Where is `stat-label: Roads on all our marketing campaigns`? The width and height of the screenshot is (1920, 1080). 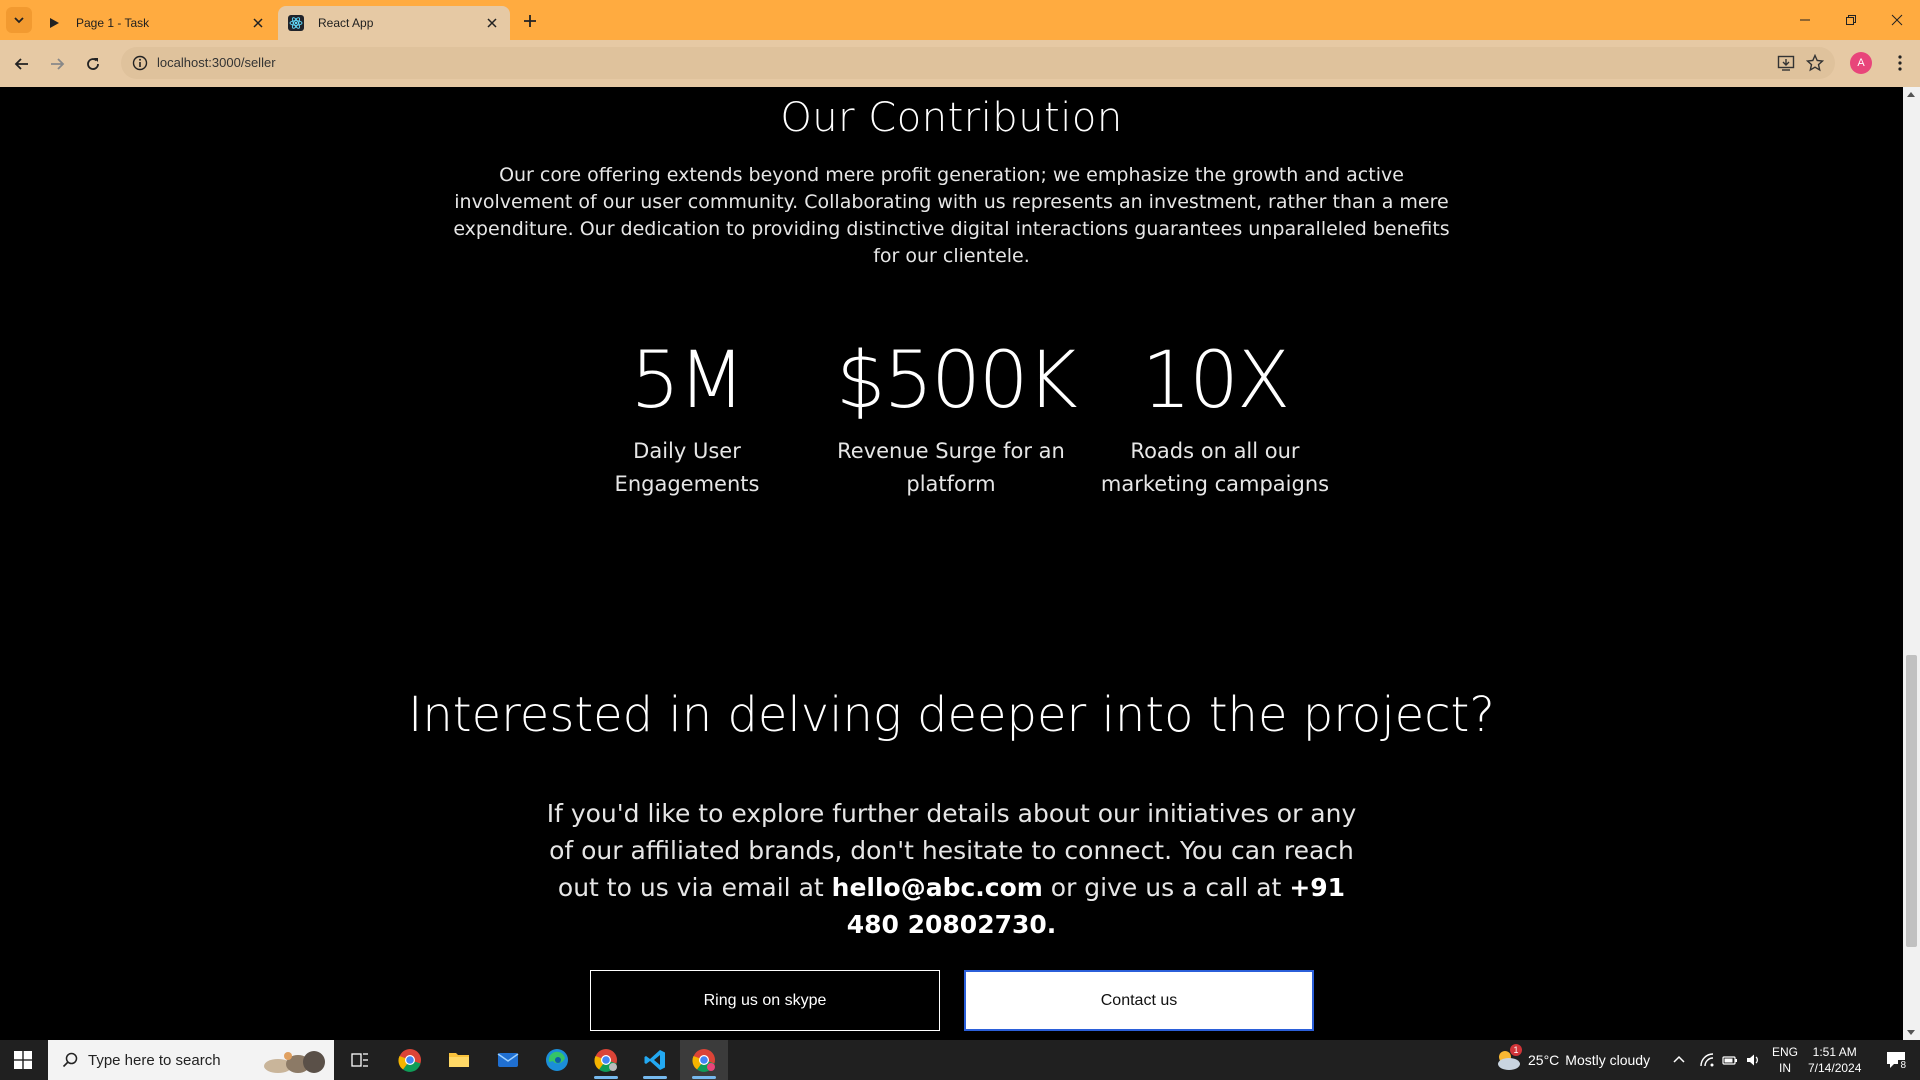 stat-label: Roads on all our marketing campaigns is located at coordinates (1215, 468).